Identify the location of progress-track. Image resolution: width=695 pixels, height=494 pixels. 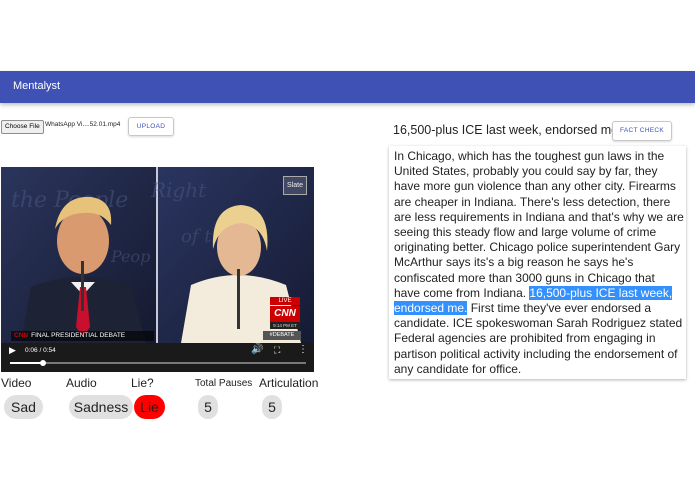
(158, 363).